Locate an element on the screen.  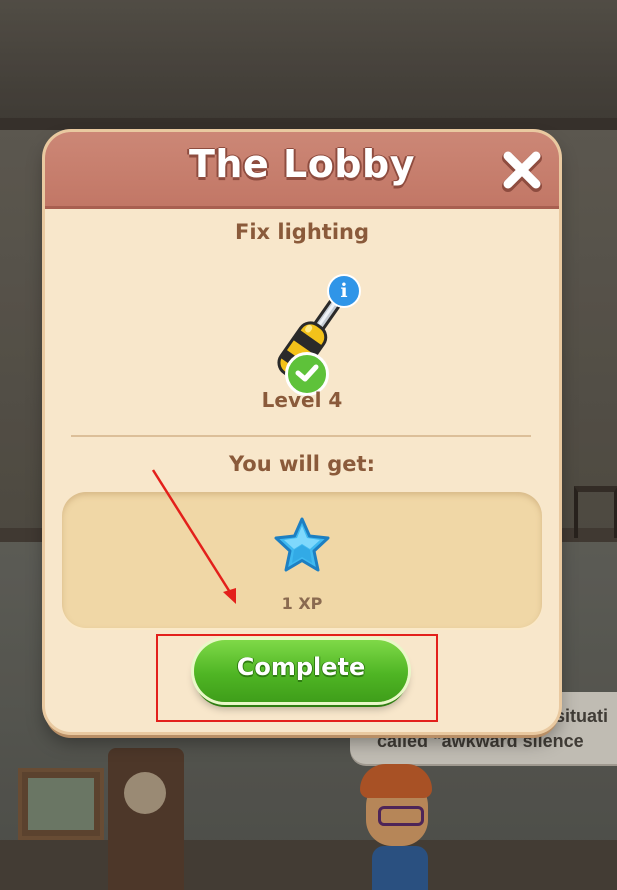
close-button is located at coordinates (522, 170).